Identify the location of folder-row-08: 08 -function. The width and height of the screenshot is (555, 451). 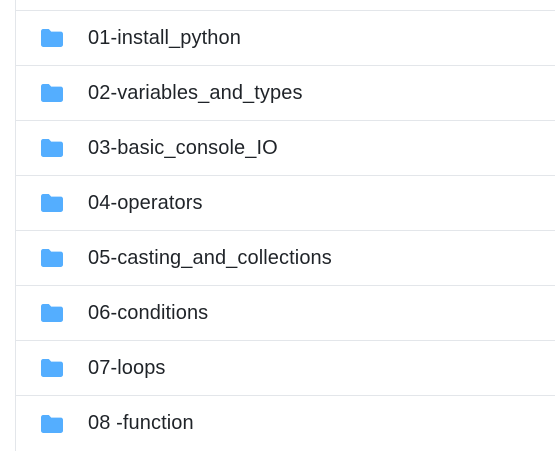
(285, 423).